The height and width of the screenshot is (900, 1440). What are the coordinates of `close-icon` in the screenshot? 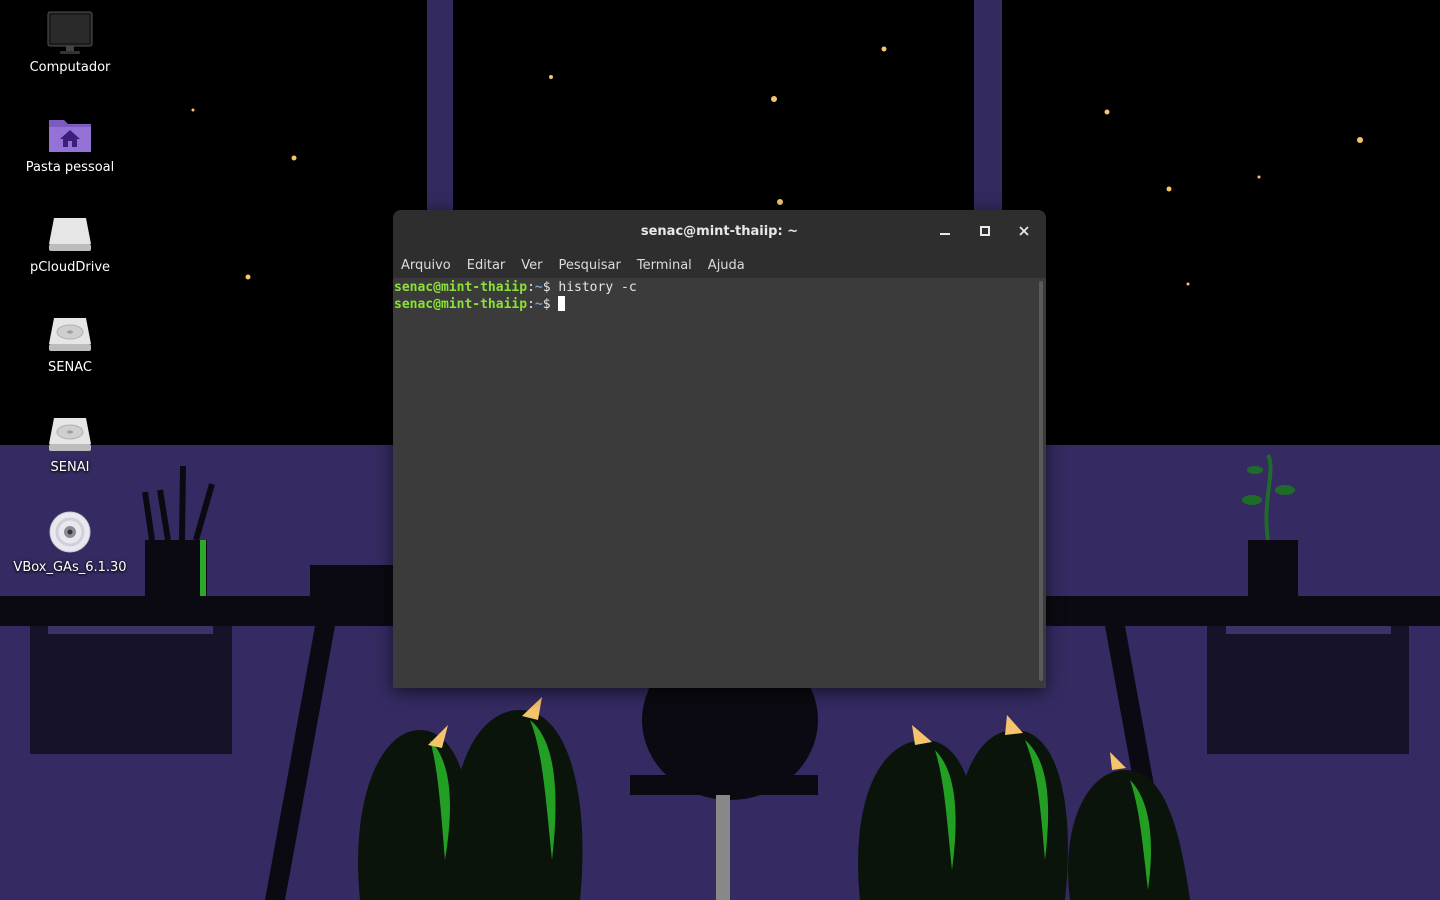 It's located at (1024, 231).